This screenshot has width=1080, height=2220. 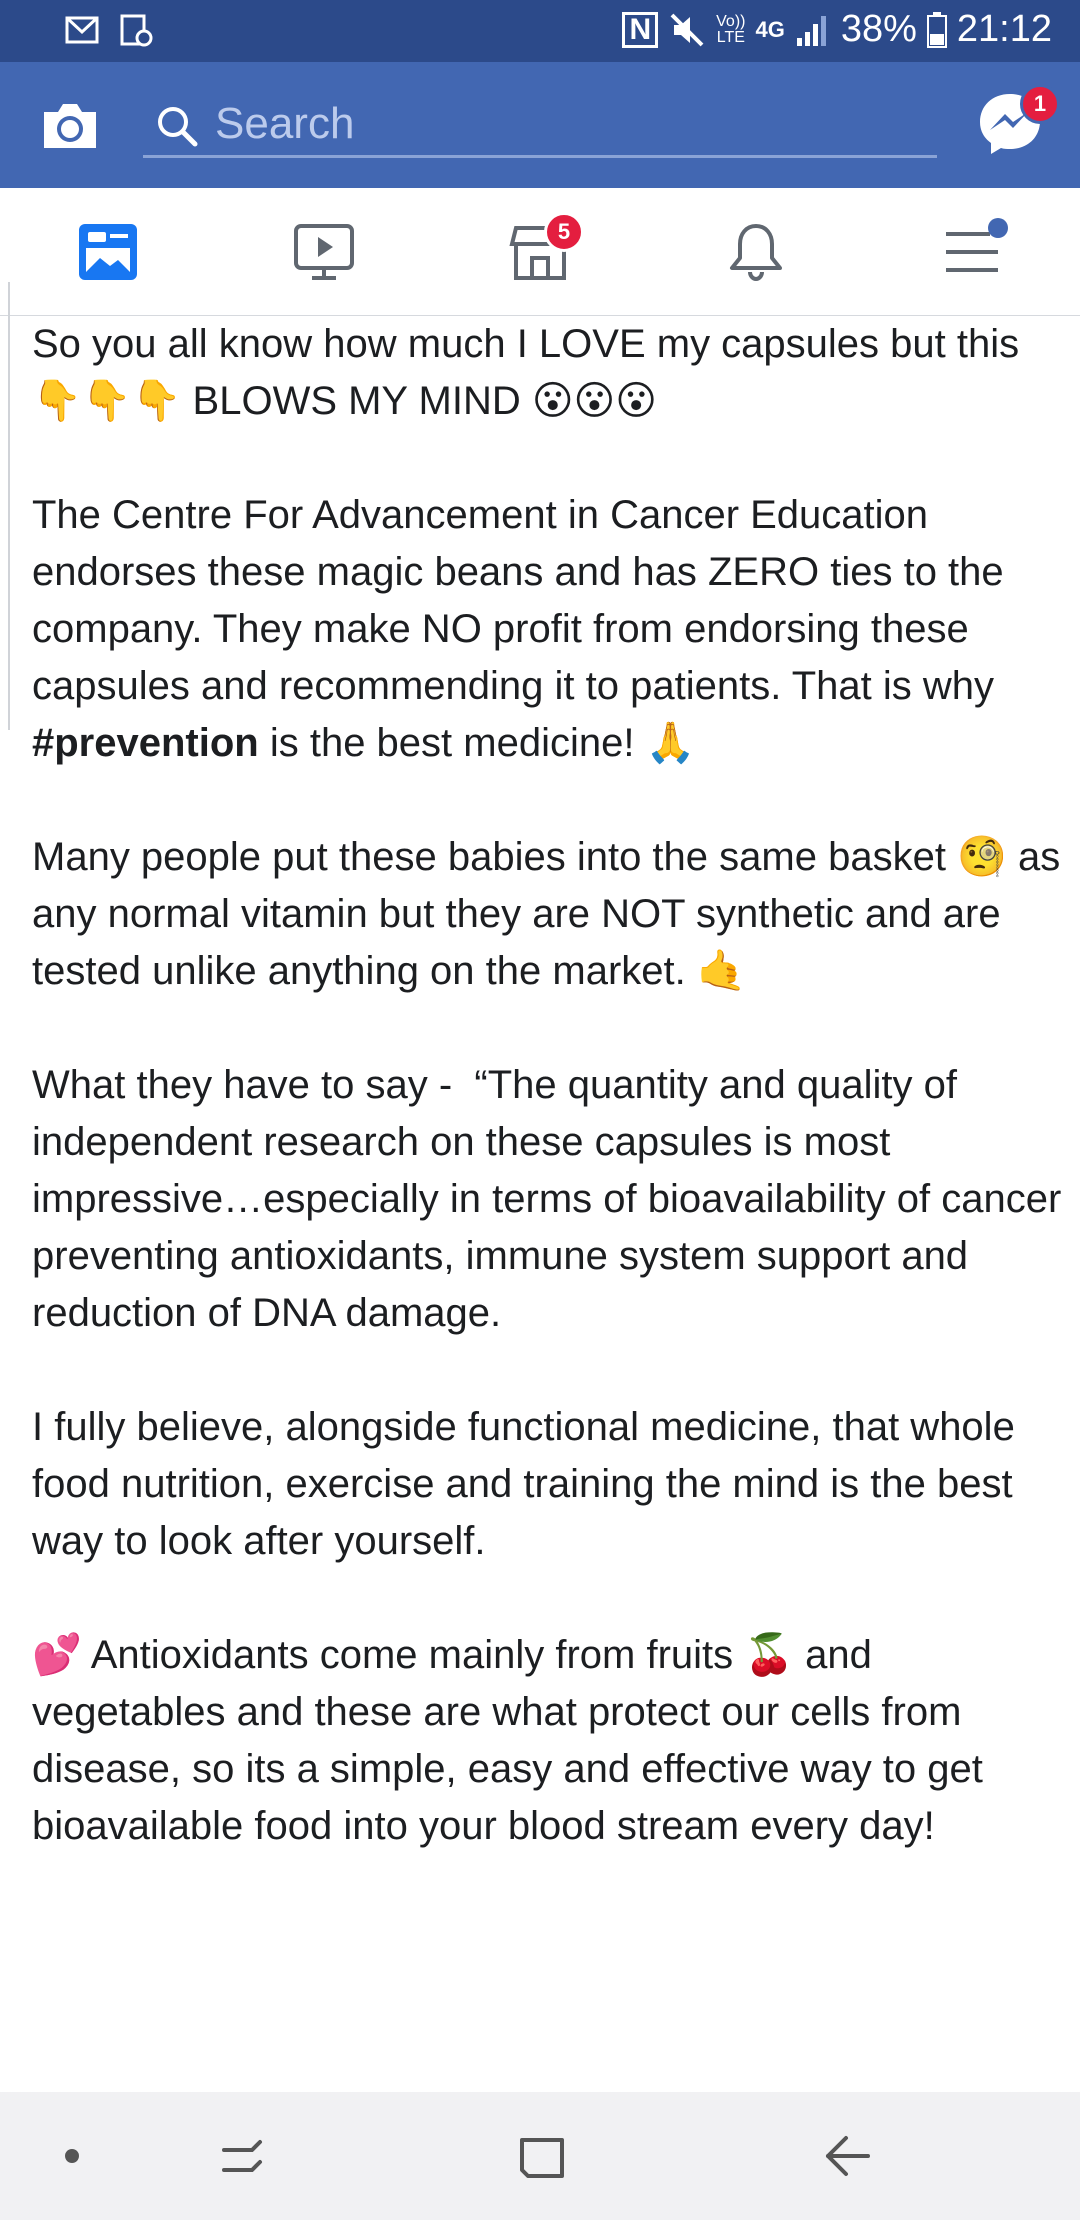 I want to click on camera-icon, so click(x=70, y=126).